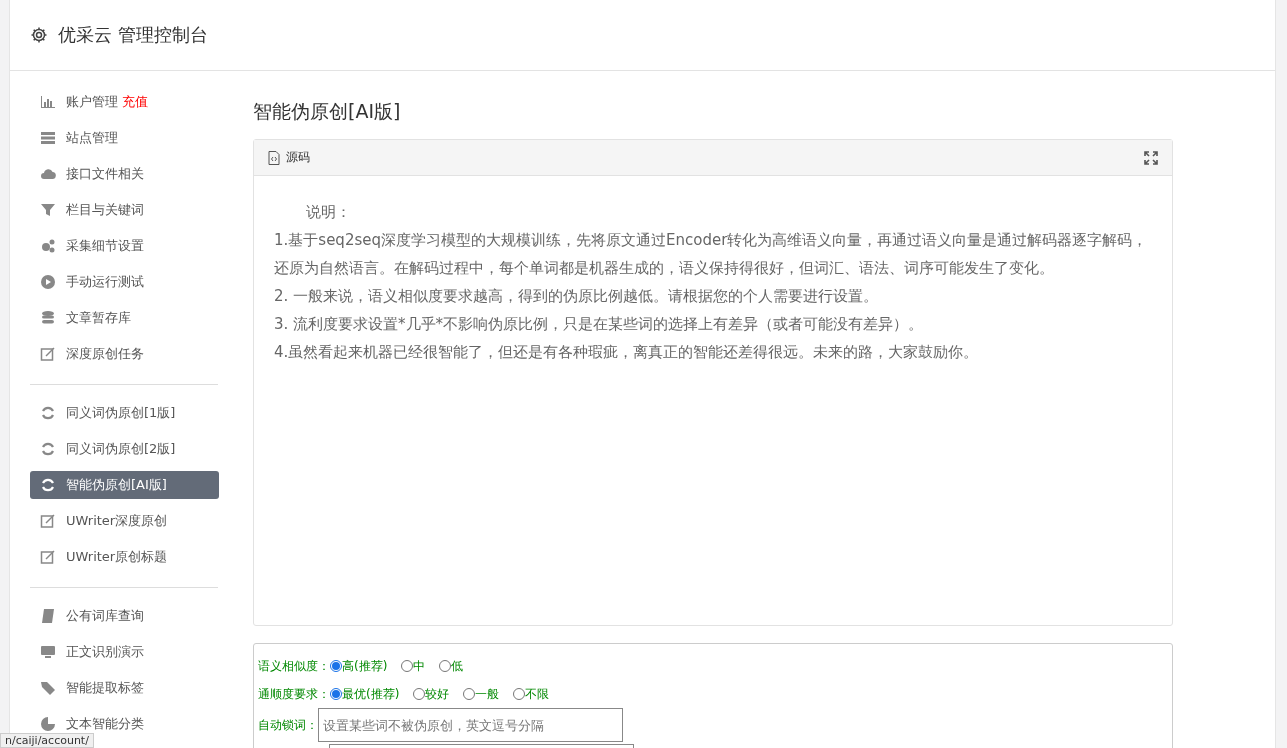 Image resolution: width=1287 pixels, height=748 pixels. I want to click on radio-option: 较好, so click(431, 694).